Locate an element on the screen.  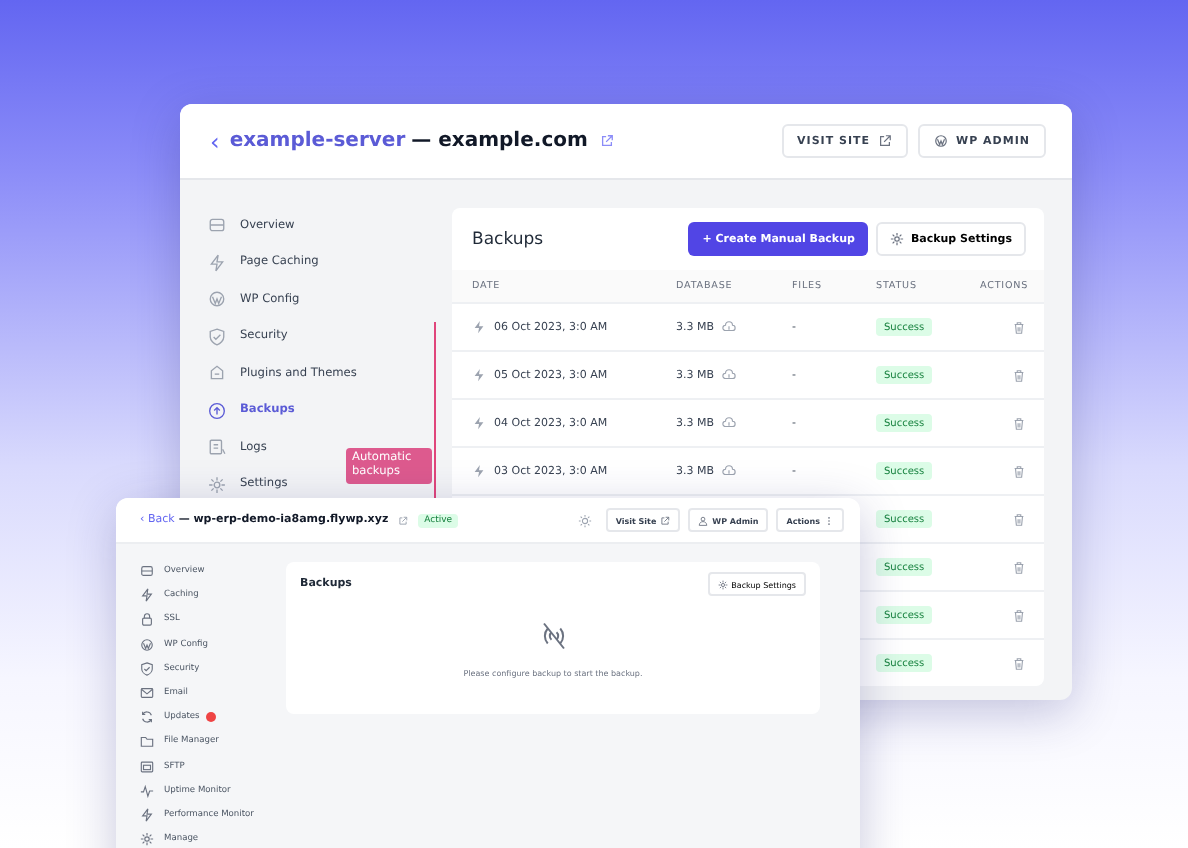
person-icon is located at coordinates (703, 520).